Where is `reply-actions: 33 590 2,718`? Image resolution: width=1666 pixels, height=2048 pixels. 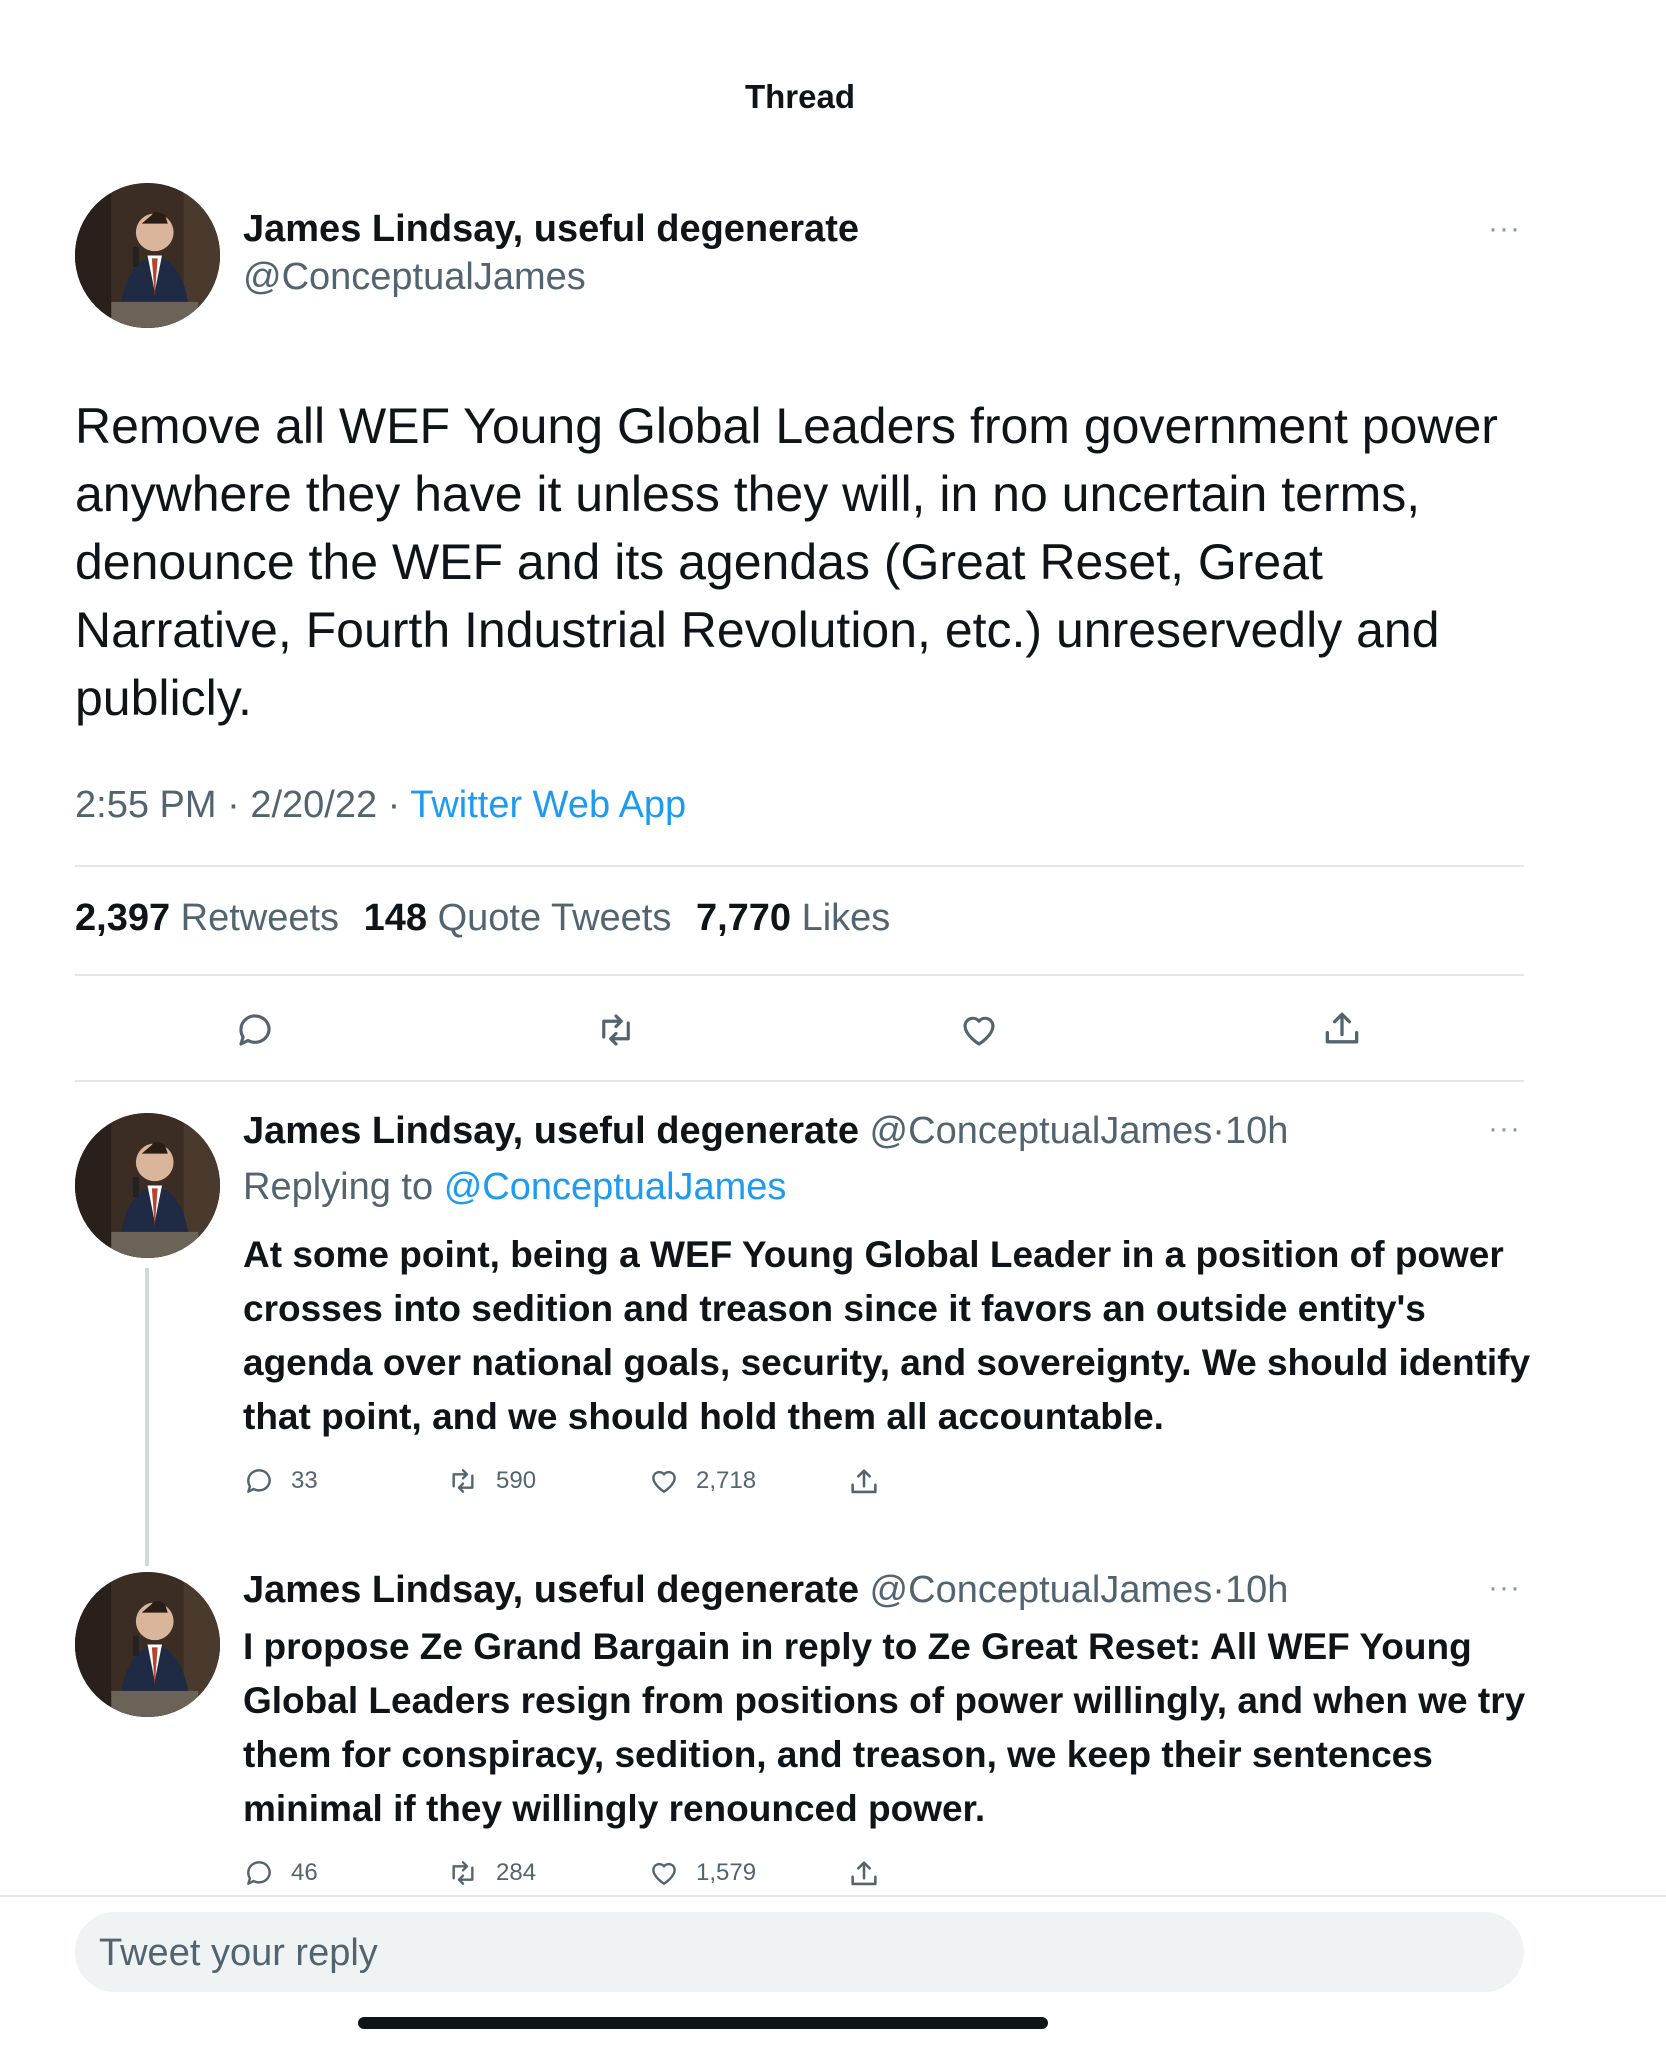
reply-actions: 33 590 2,718 is located at coordinates (593, 1485).